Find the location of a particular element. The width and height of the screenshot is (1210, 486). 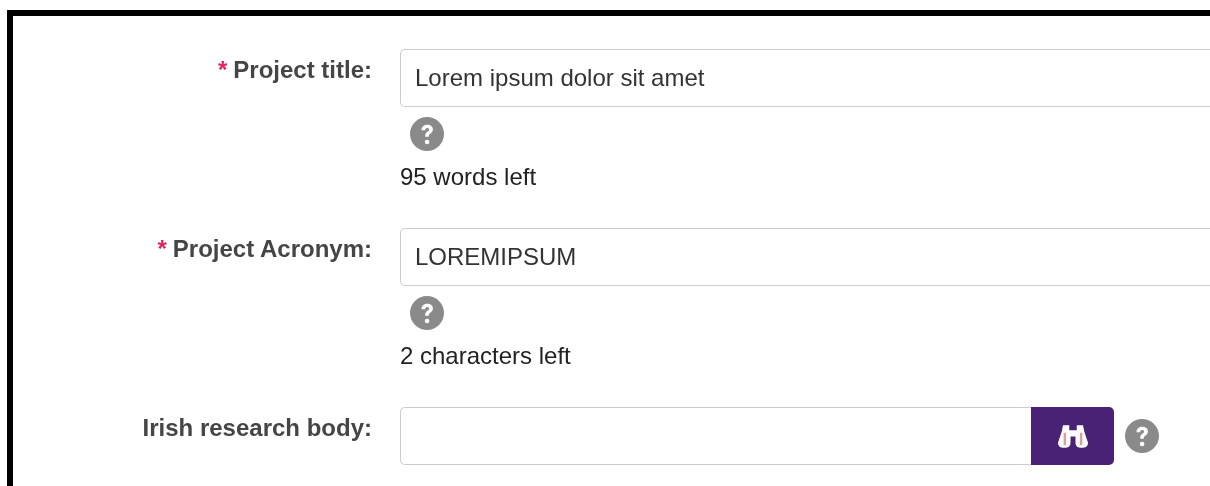

counter-text: 2 characters left is located at coordinates (485, 356).